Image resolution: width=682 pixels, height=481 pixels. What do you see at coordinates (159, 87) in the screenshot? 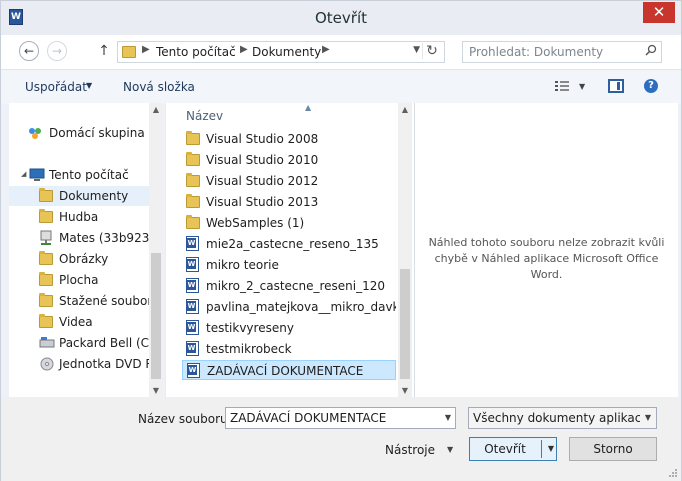
I see `new-folder-button: Nová složka` at bounding box center [159, 87].